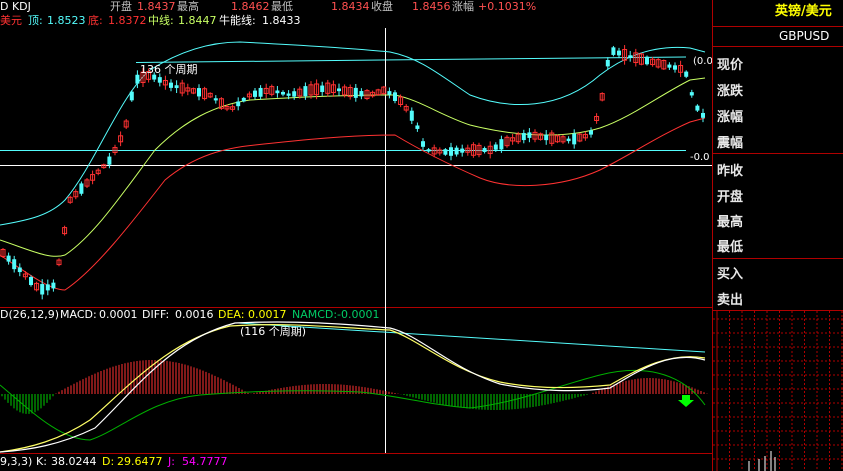 The image size is (843, 471). What do you see at coordinates (730, 274) in the screenshot?
I see `label-bid: 买入` at bounding box center [730, 274].